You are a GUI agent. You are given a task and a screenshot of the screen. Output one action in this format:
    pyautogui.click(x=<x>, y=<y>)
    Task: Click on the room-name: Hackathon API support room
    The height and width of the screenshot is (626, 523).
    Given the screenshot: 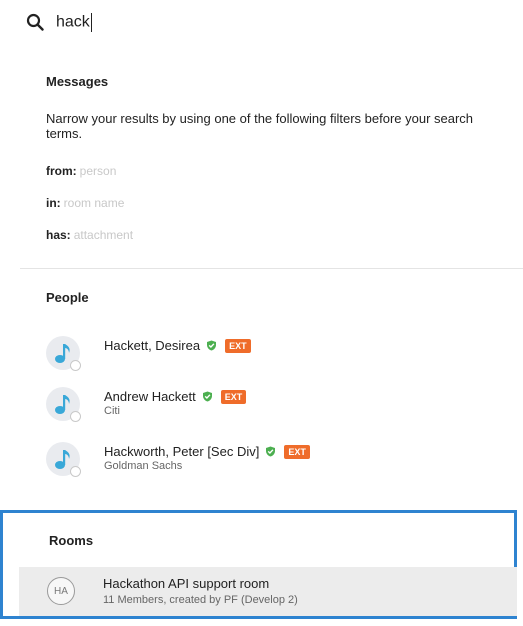 What is the action you would take?
    pyautogui.click(x=186, y=583)
    